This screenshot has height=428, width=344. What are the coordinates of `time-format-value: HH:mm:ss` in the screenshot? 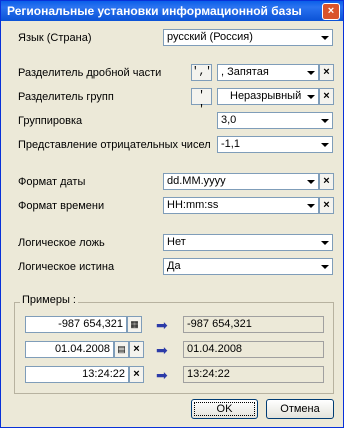 It's located at (193, 205).